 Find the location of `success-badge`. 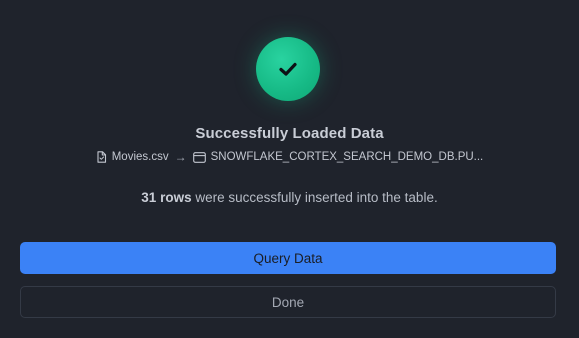

success-badge is located at coordinates (288, 69).